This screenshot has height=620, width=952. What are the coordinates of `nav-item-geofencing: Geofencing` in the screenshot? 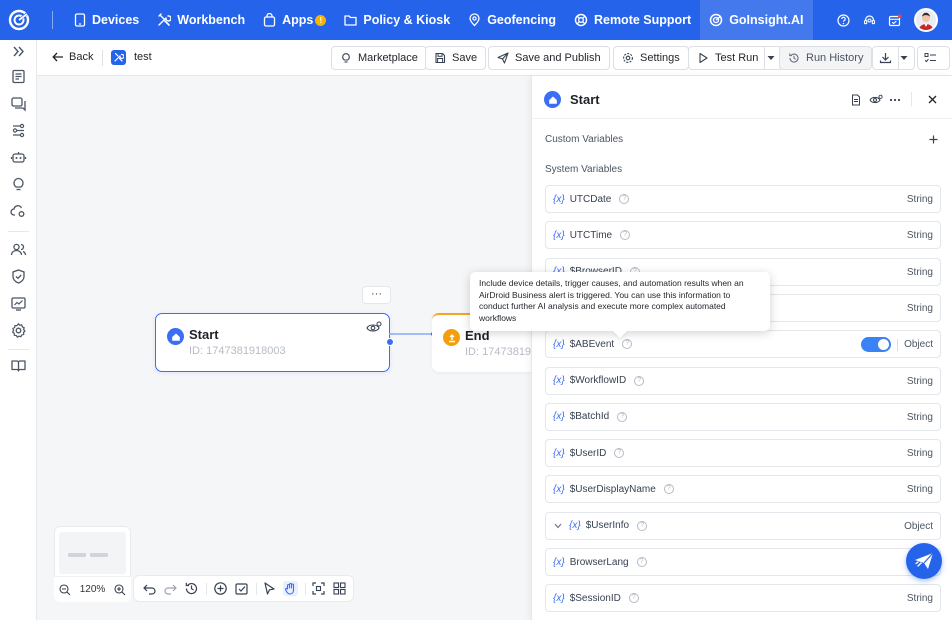 It's located at (512, 20).